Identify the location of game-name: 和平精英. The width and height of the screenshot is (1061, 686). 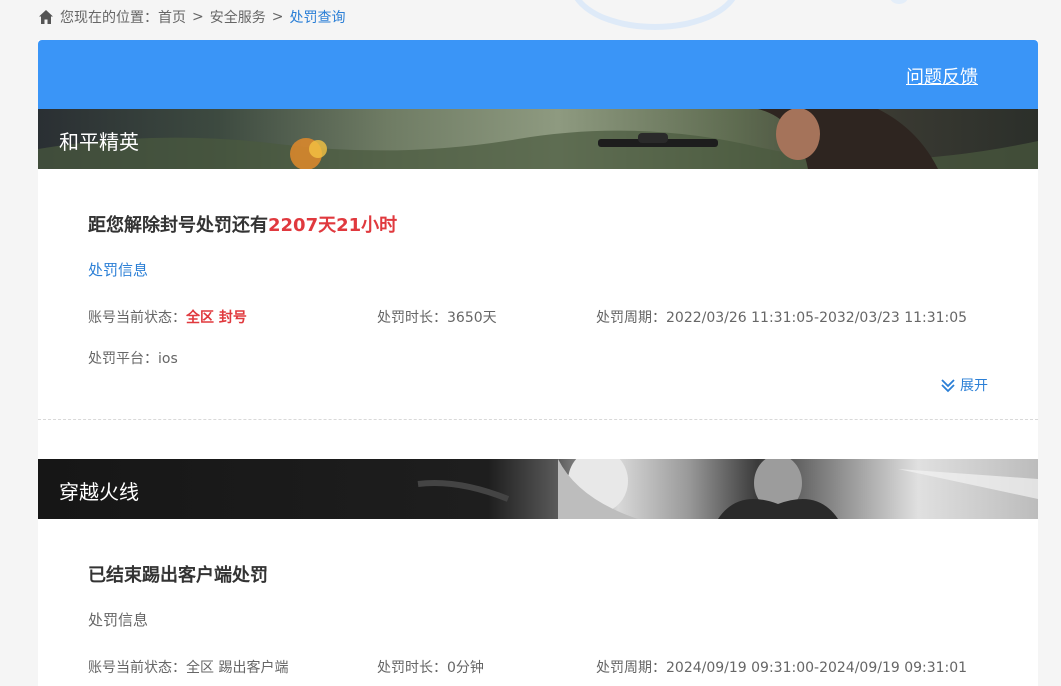
(99, 142).